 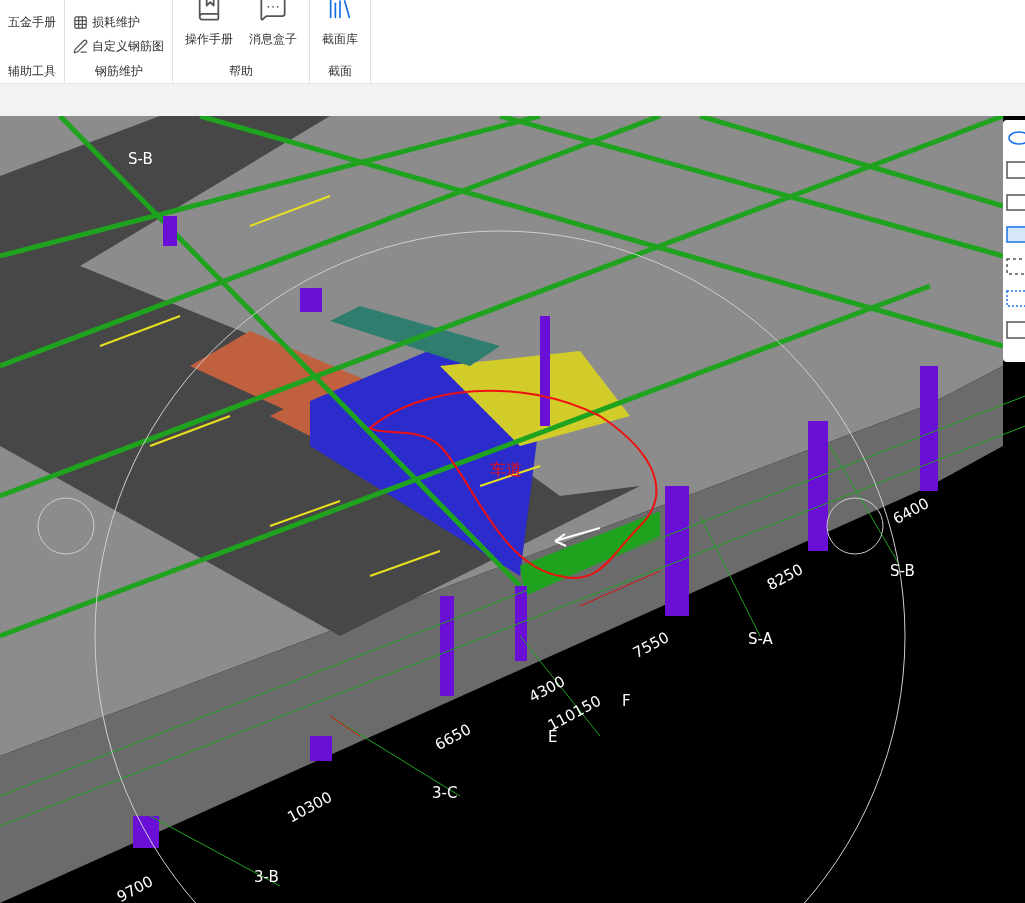 What do you see at coordinates (340, 71) in the screenshot?
I see `group-label: 截面` at bounding box center [340, 71].